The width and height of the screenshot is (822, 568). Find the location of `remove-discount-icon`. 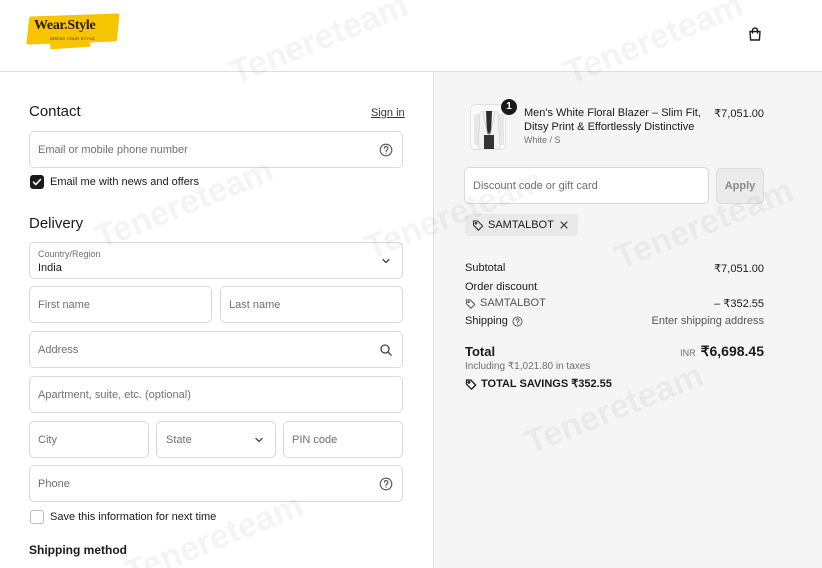

remove-discount-icon is located at coordinates (564, 225).